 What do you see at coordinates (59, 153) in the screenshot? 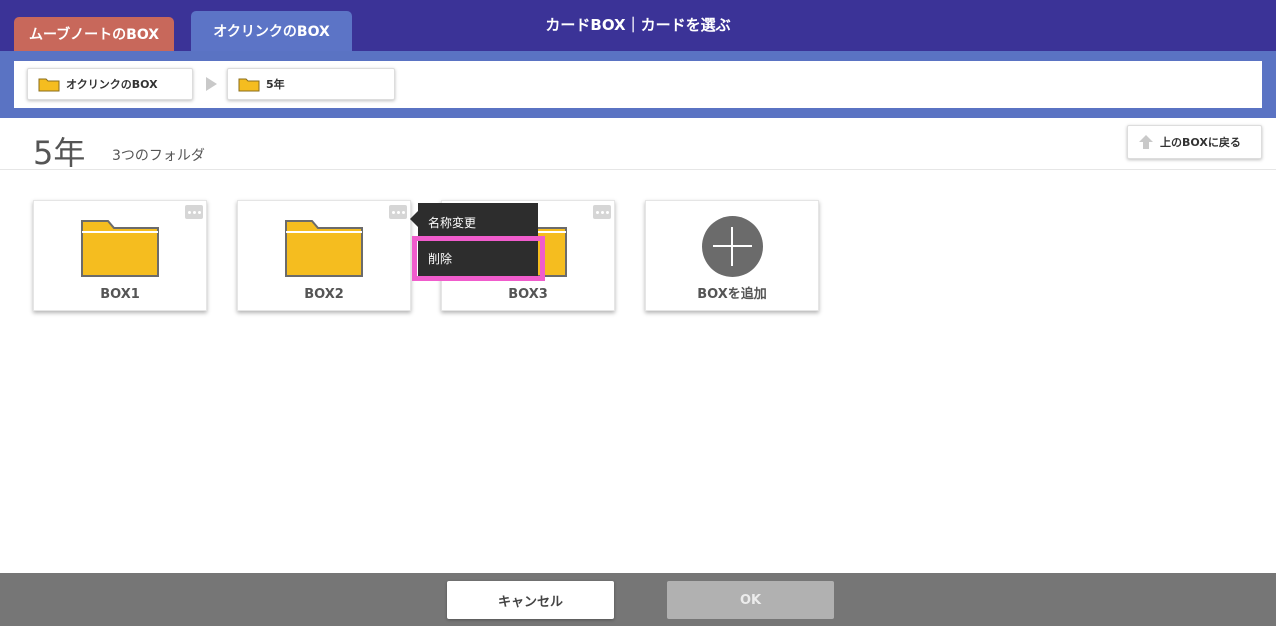
I see `page-title: 5年` at bounding box center [59, 153].